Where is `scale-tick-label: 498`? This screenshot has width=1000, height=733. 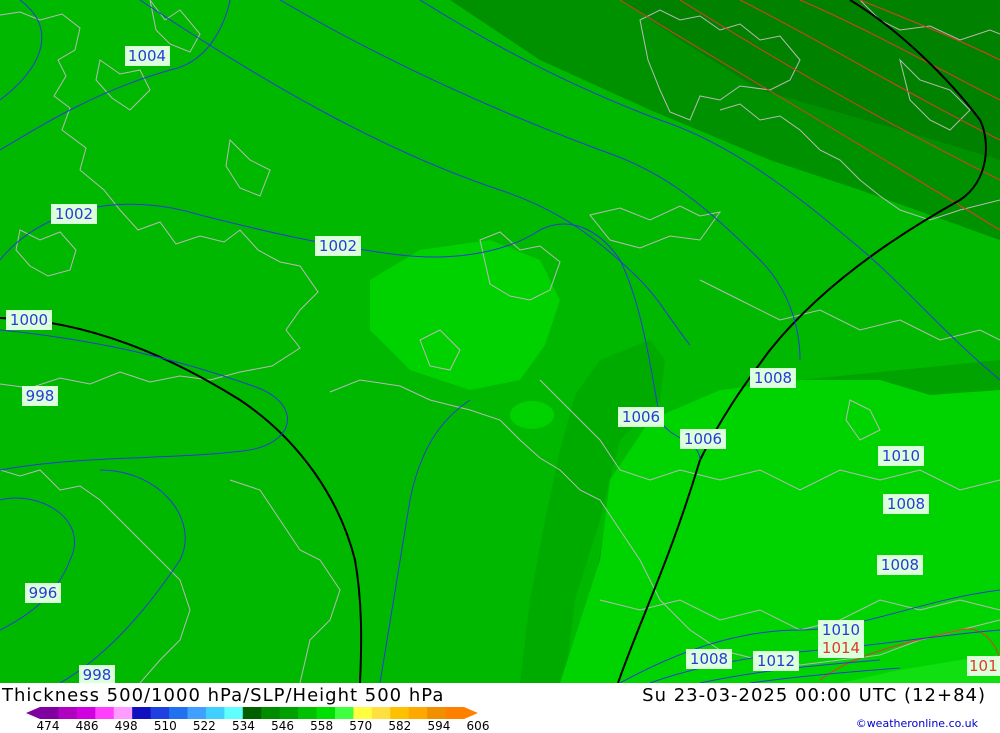 scale-tick-label: 498 is located at coordinates (126, 726).